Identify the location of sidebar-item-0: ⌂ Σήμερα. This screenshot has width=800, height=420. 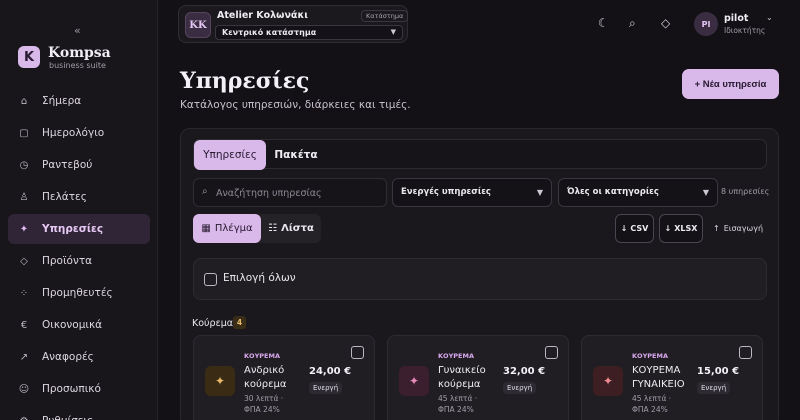
(79, 101).